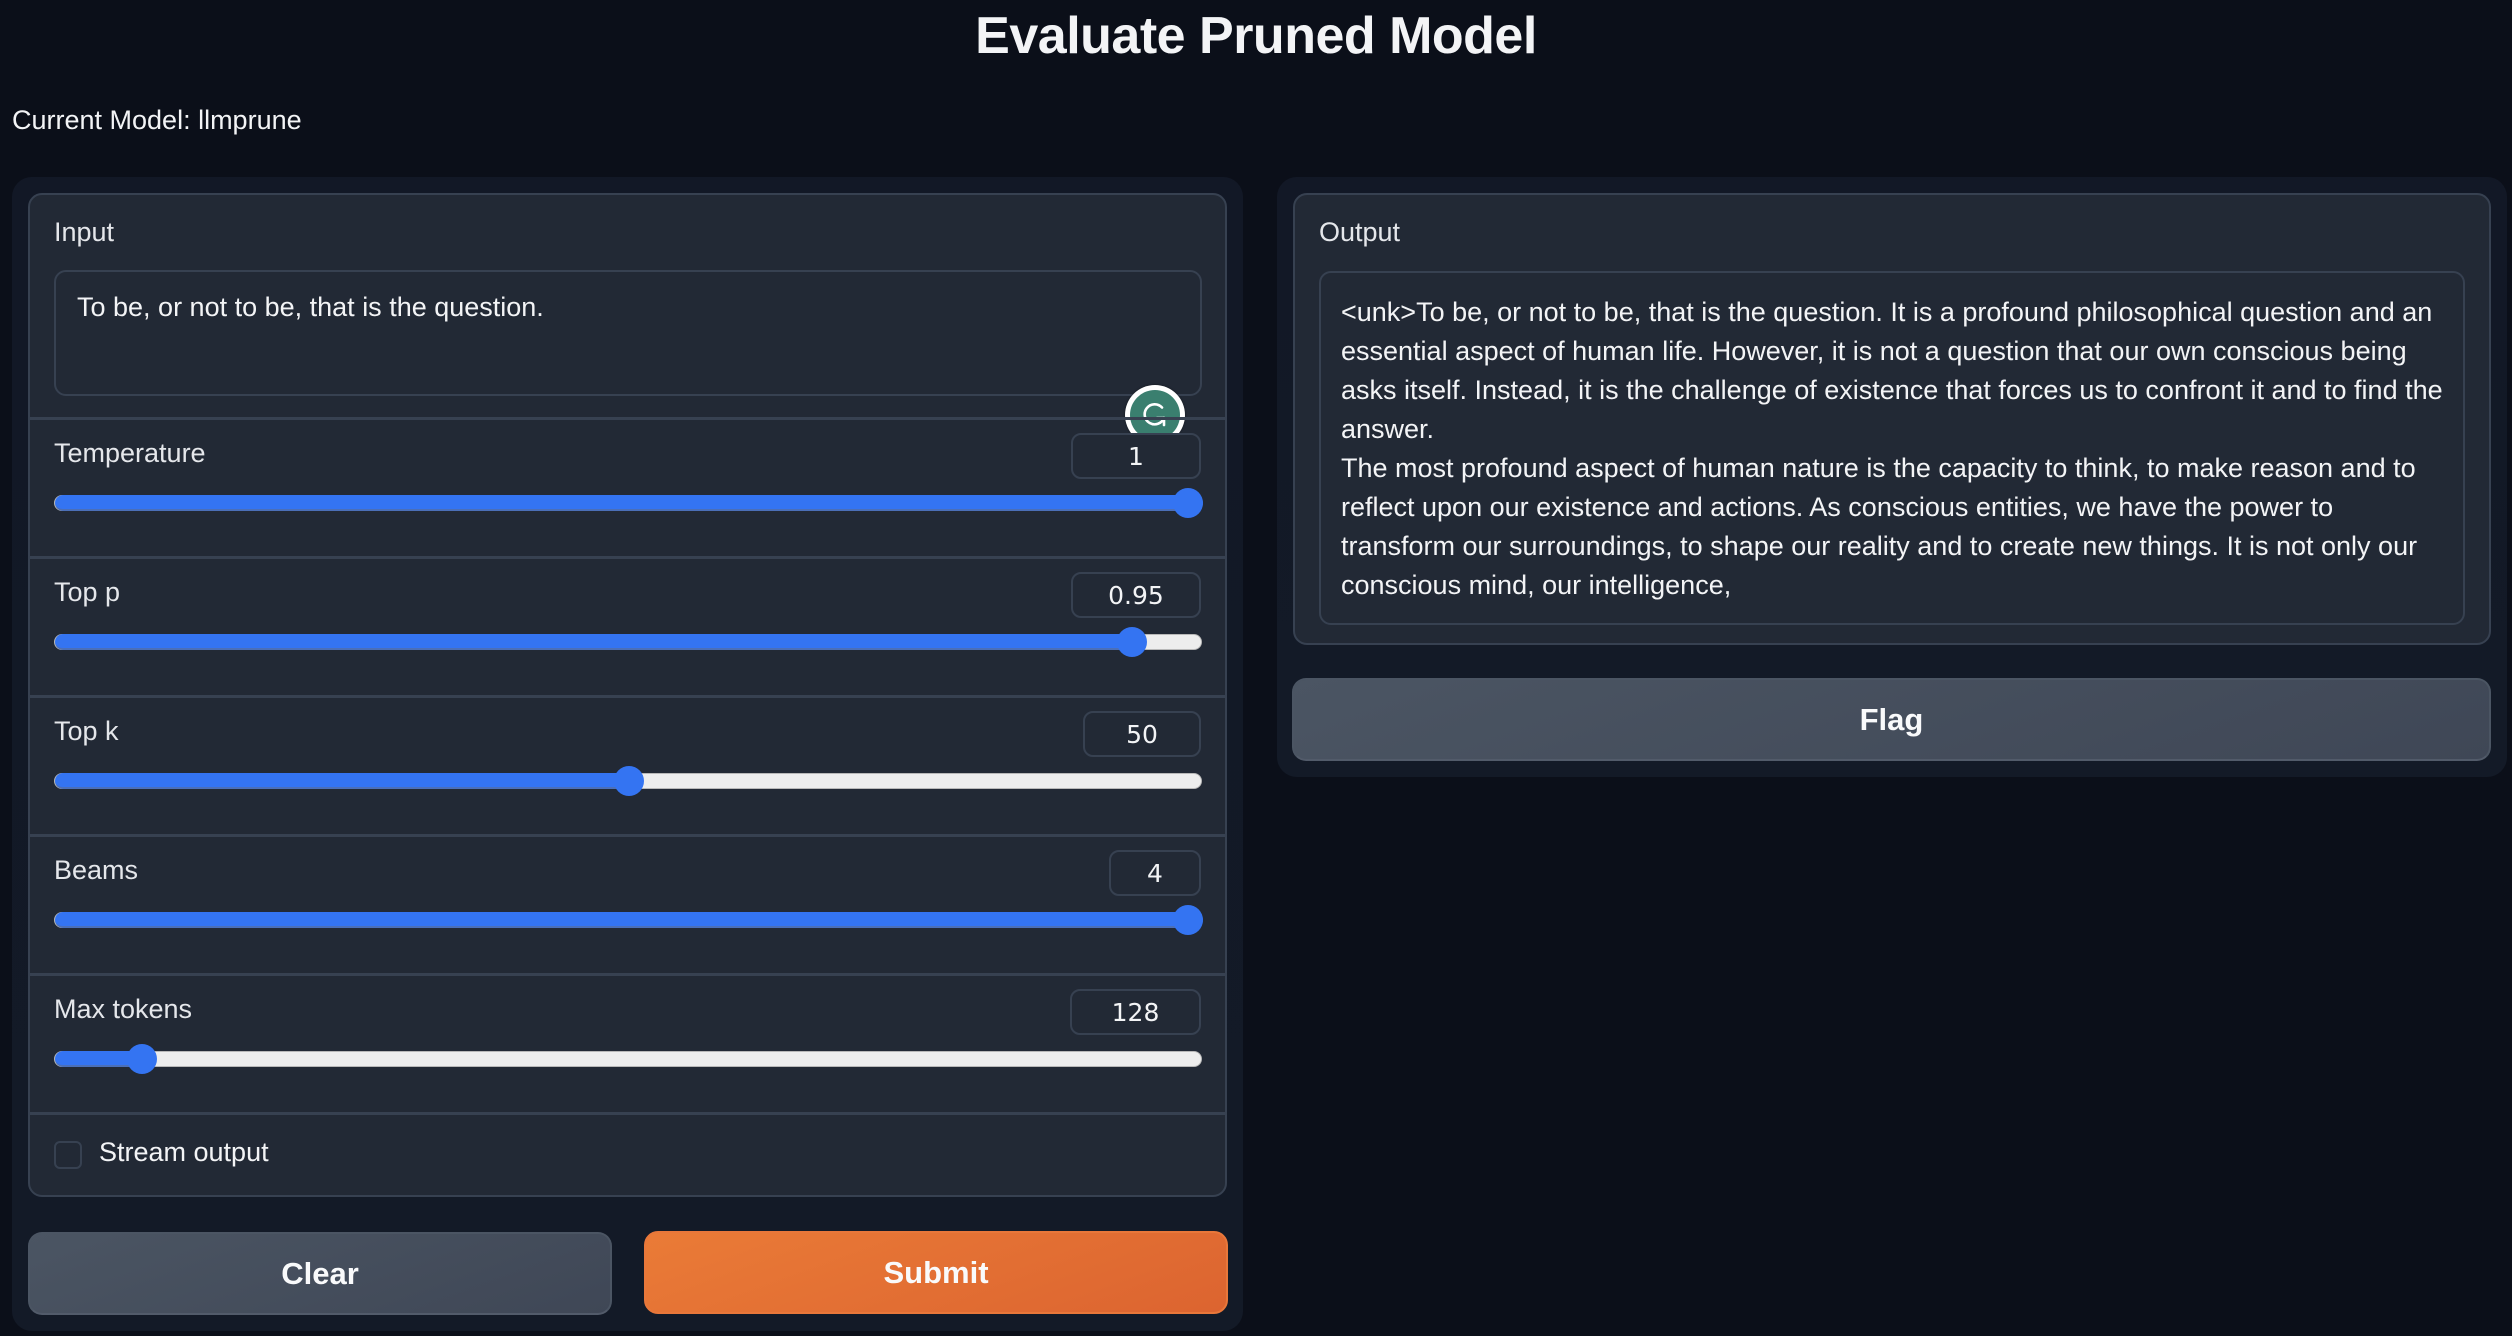 The height and width of the screenshot is (1336, 2512). Describe the element at coordinates (627, 1155) in the screenshot. I see `stream-output-section: Stream output` at that location.